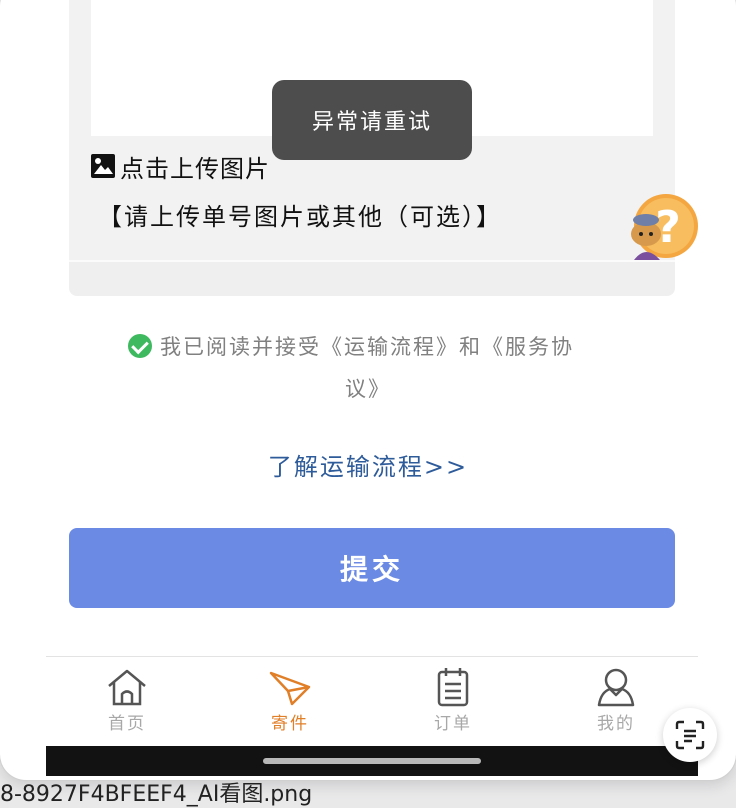 The width and height of the screenshot is (736, 808). What do you see at coordinates (127, 687) in the screenshot?
I see `home-icon` at bounding box center [127, 687].